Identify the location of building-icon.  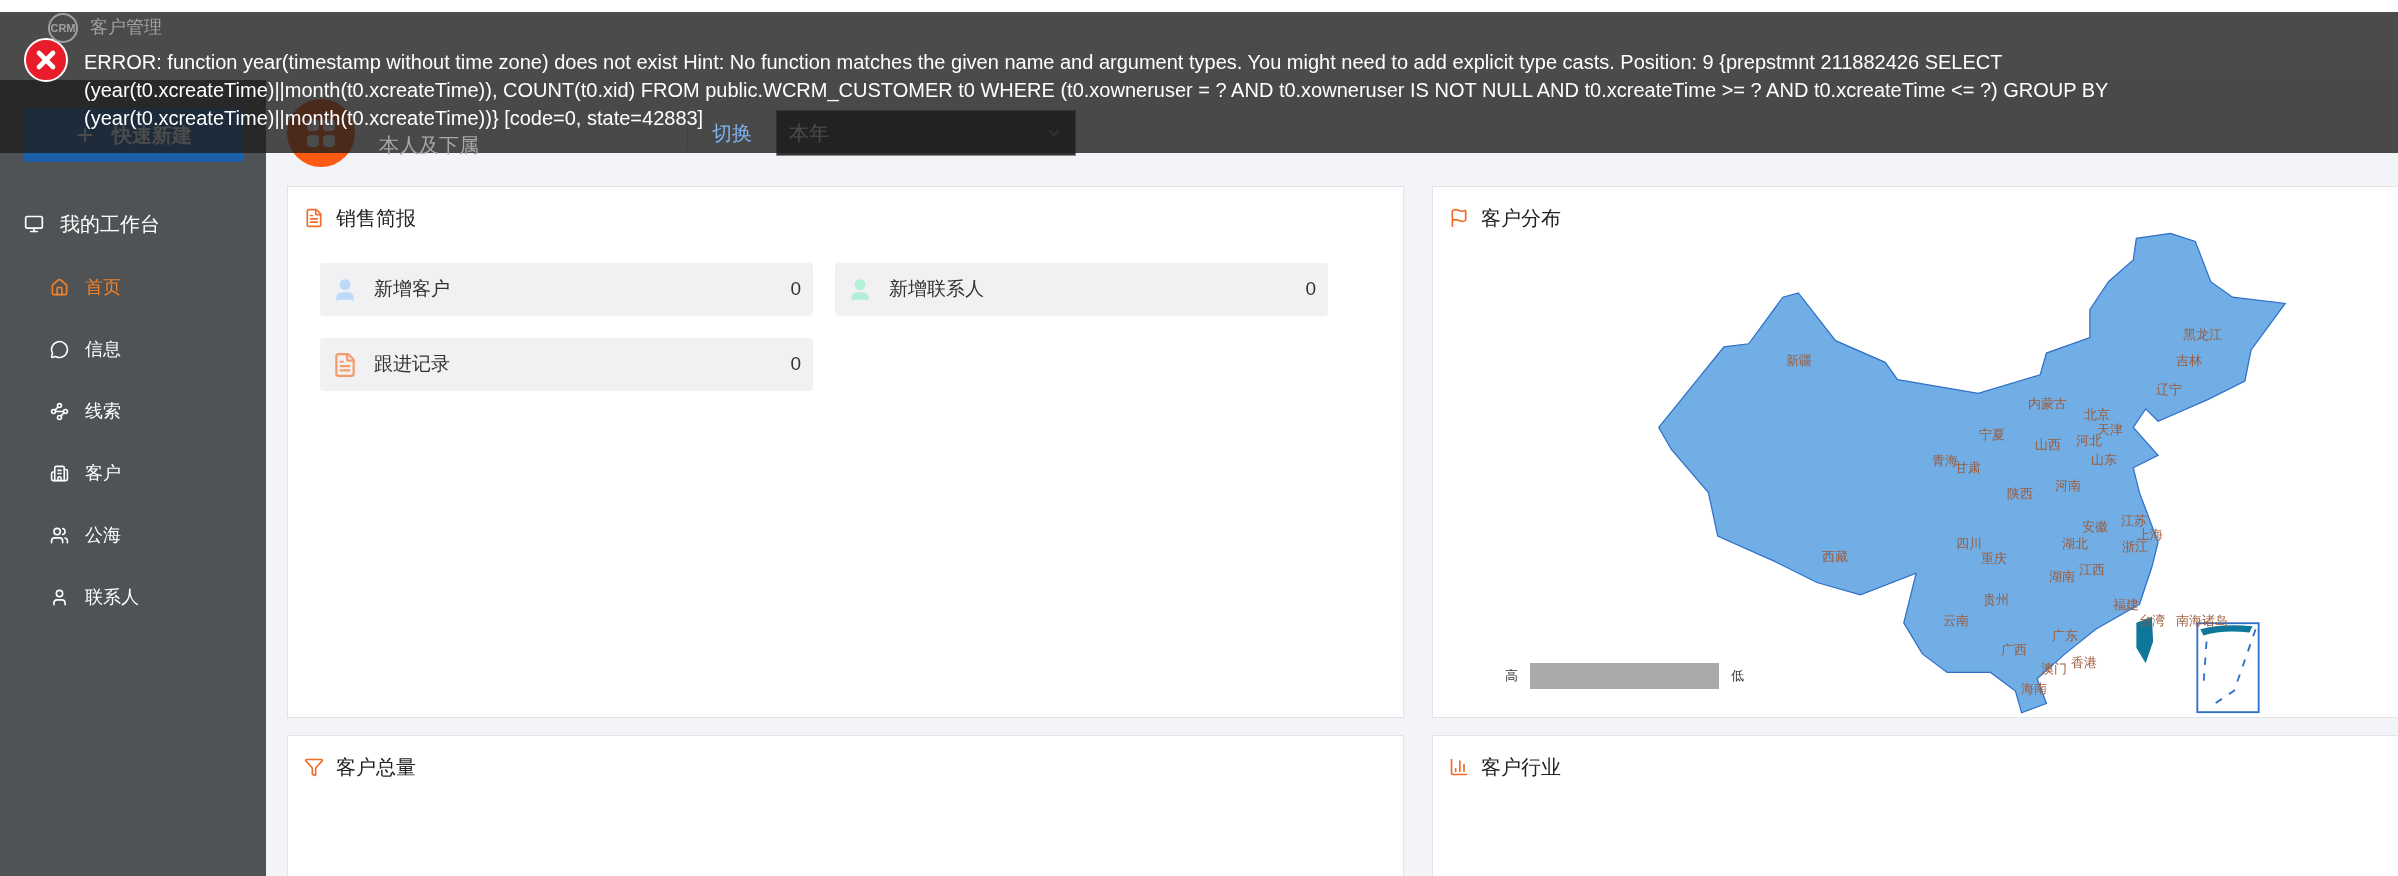
(59, 473).